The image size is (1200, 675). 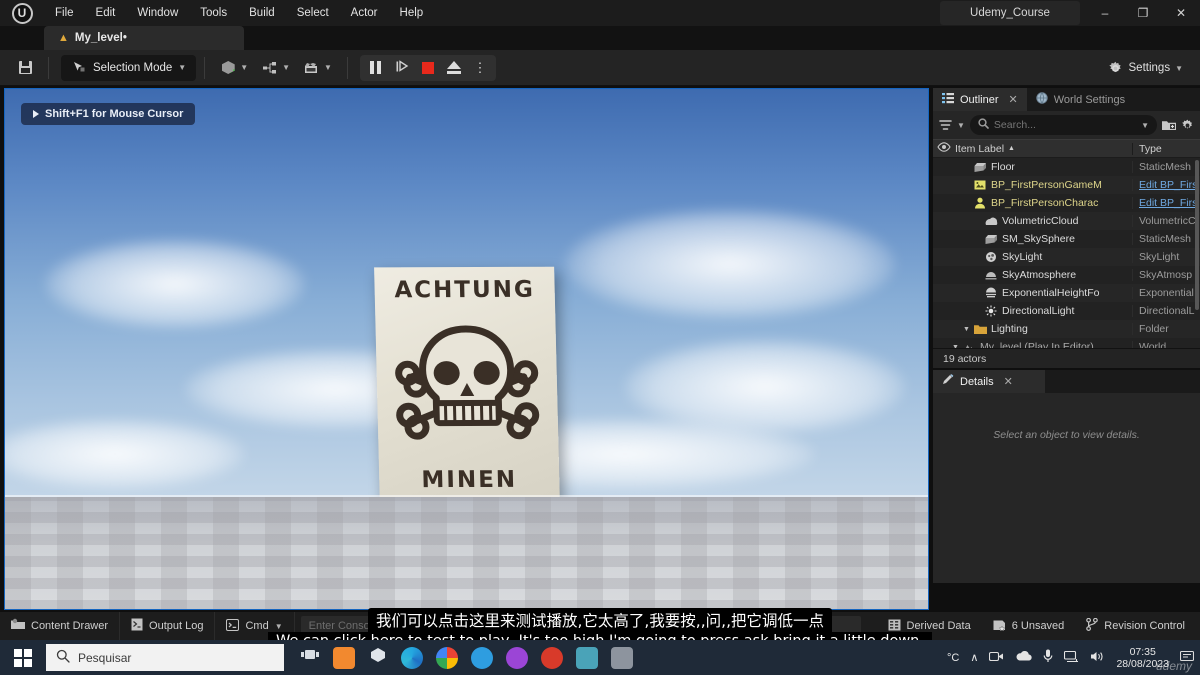 What do you see at coordinates (144, 38) in the screenshot?
I see `level-tab: ▲ My_level•` at bounding box center [144, 38].